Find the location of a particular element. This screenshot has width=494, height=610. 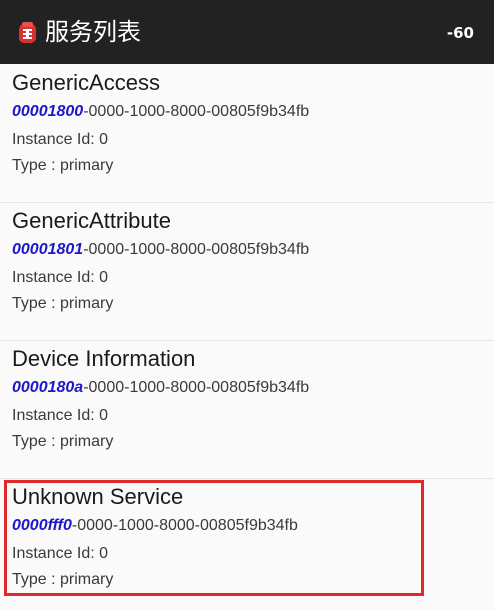

rssi-value: -60 is located at coordinates (460, 33).